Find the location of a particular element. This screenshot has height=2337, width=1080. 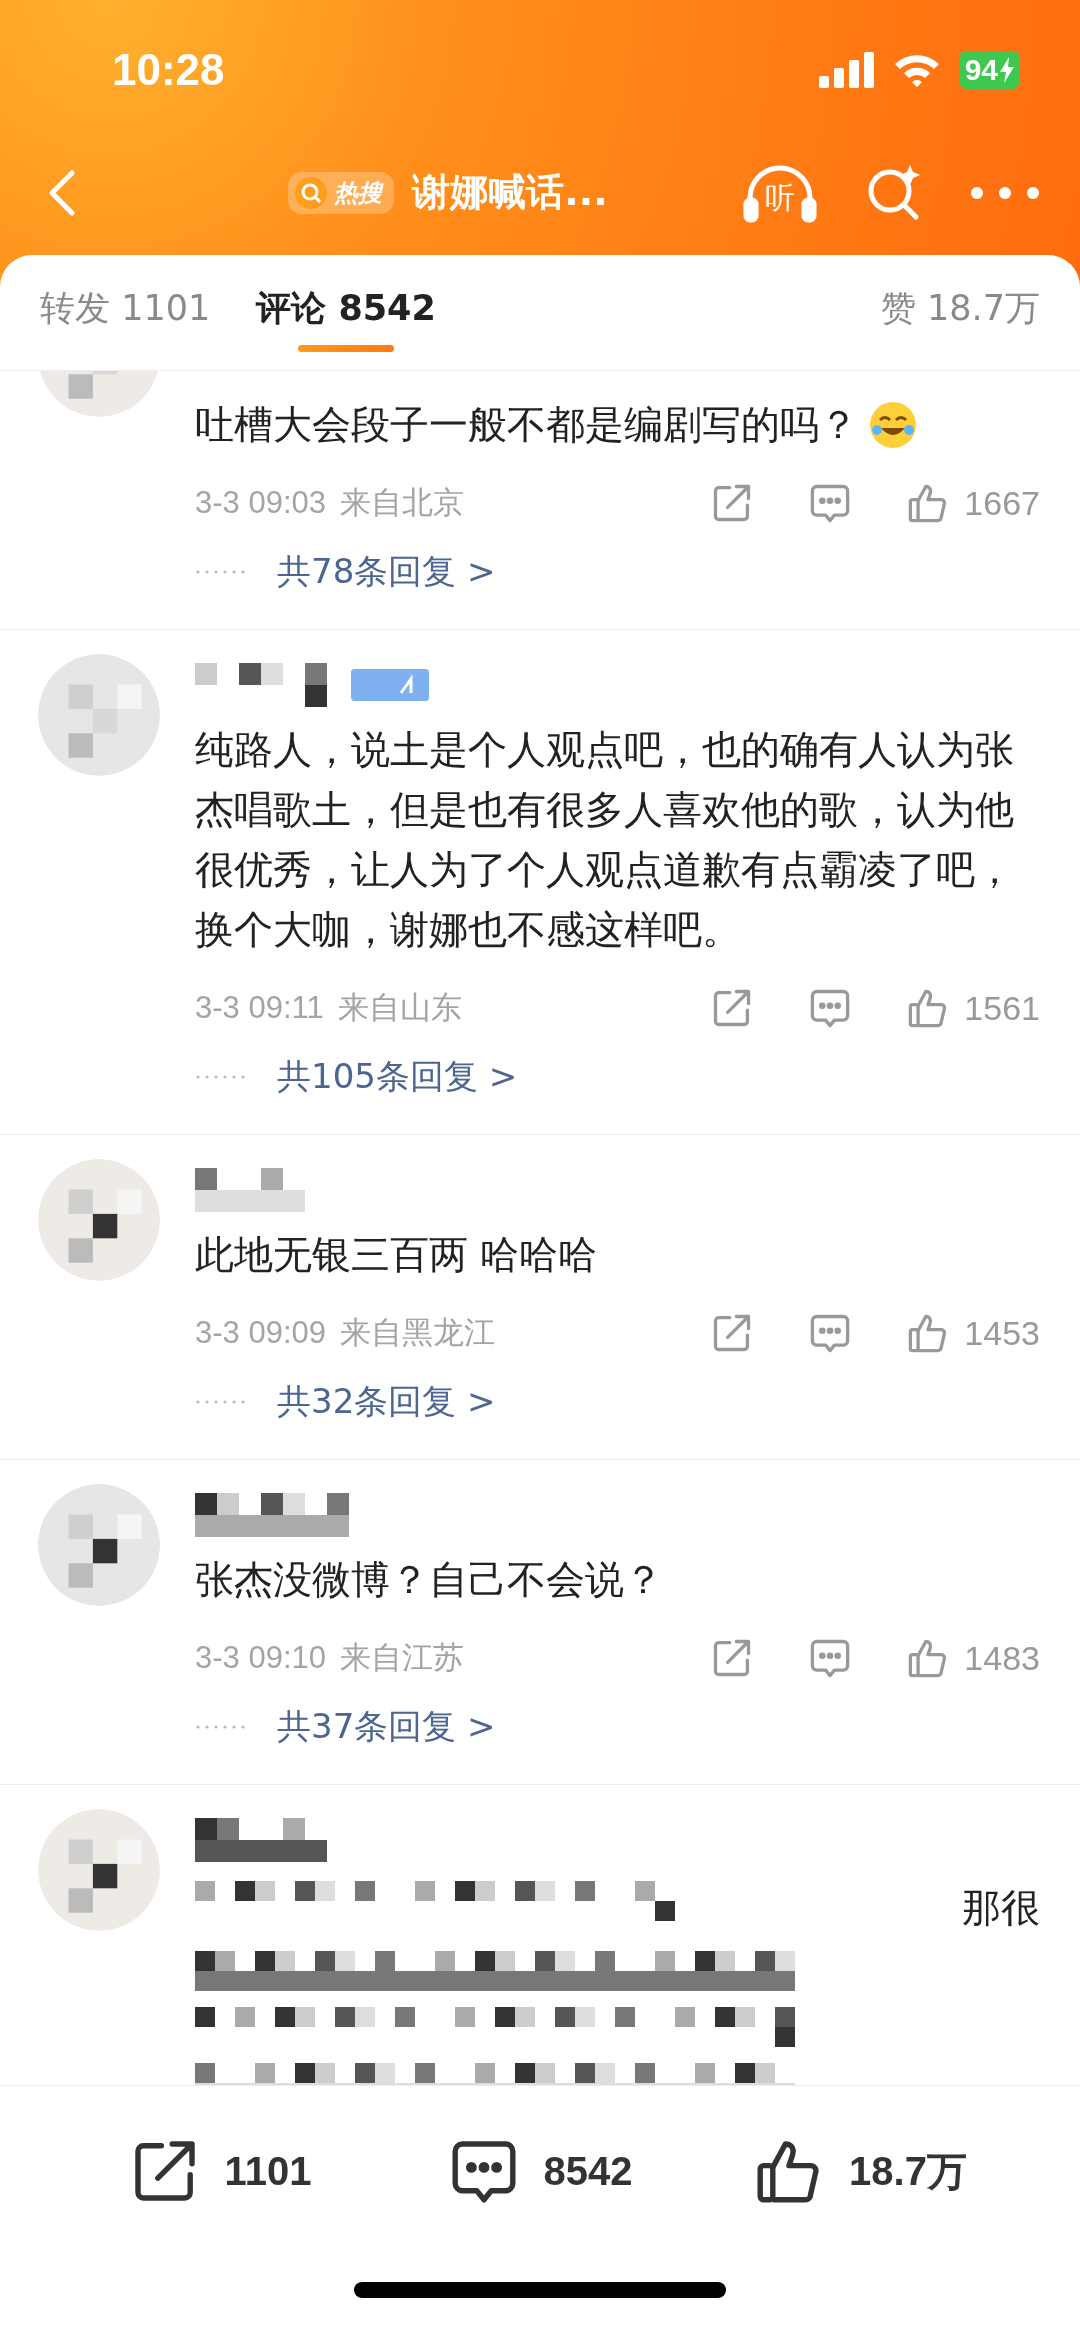

tab: 评论 8542 is located at coordinates (346, 312).